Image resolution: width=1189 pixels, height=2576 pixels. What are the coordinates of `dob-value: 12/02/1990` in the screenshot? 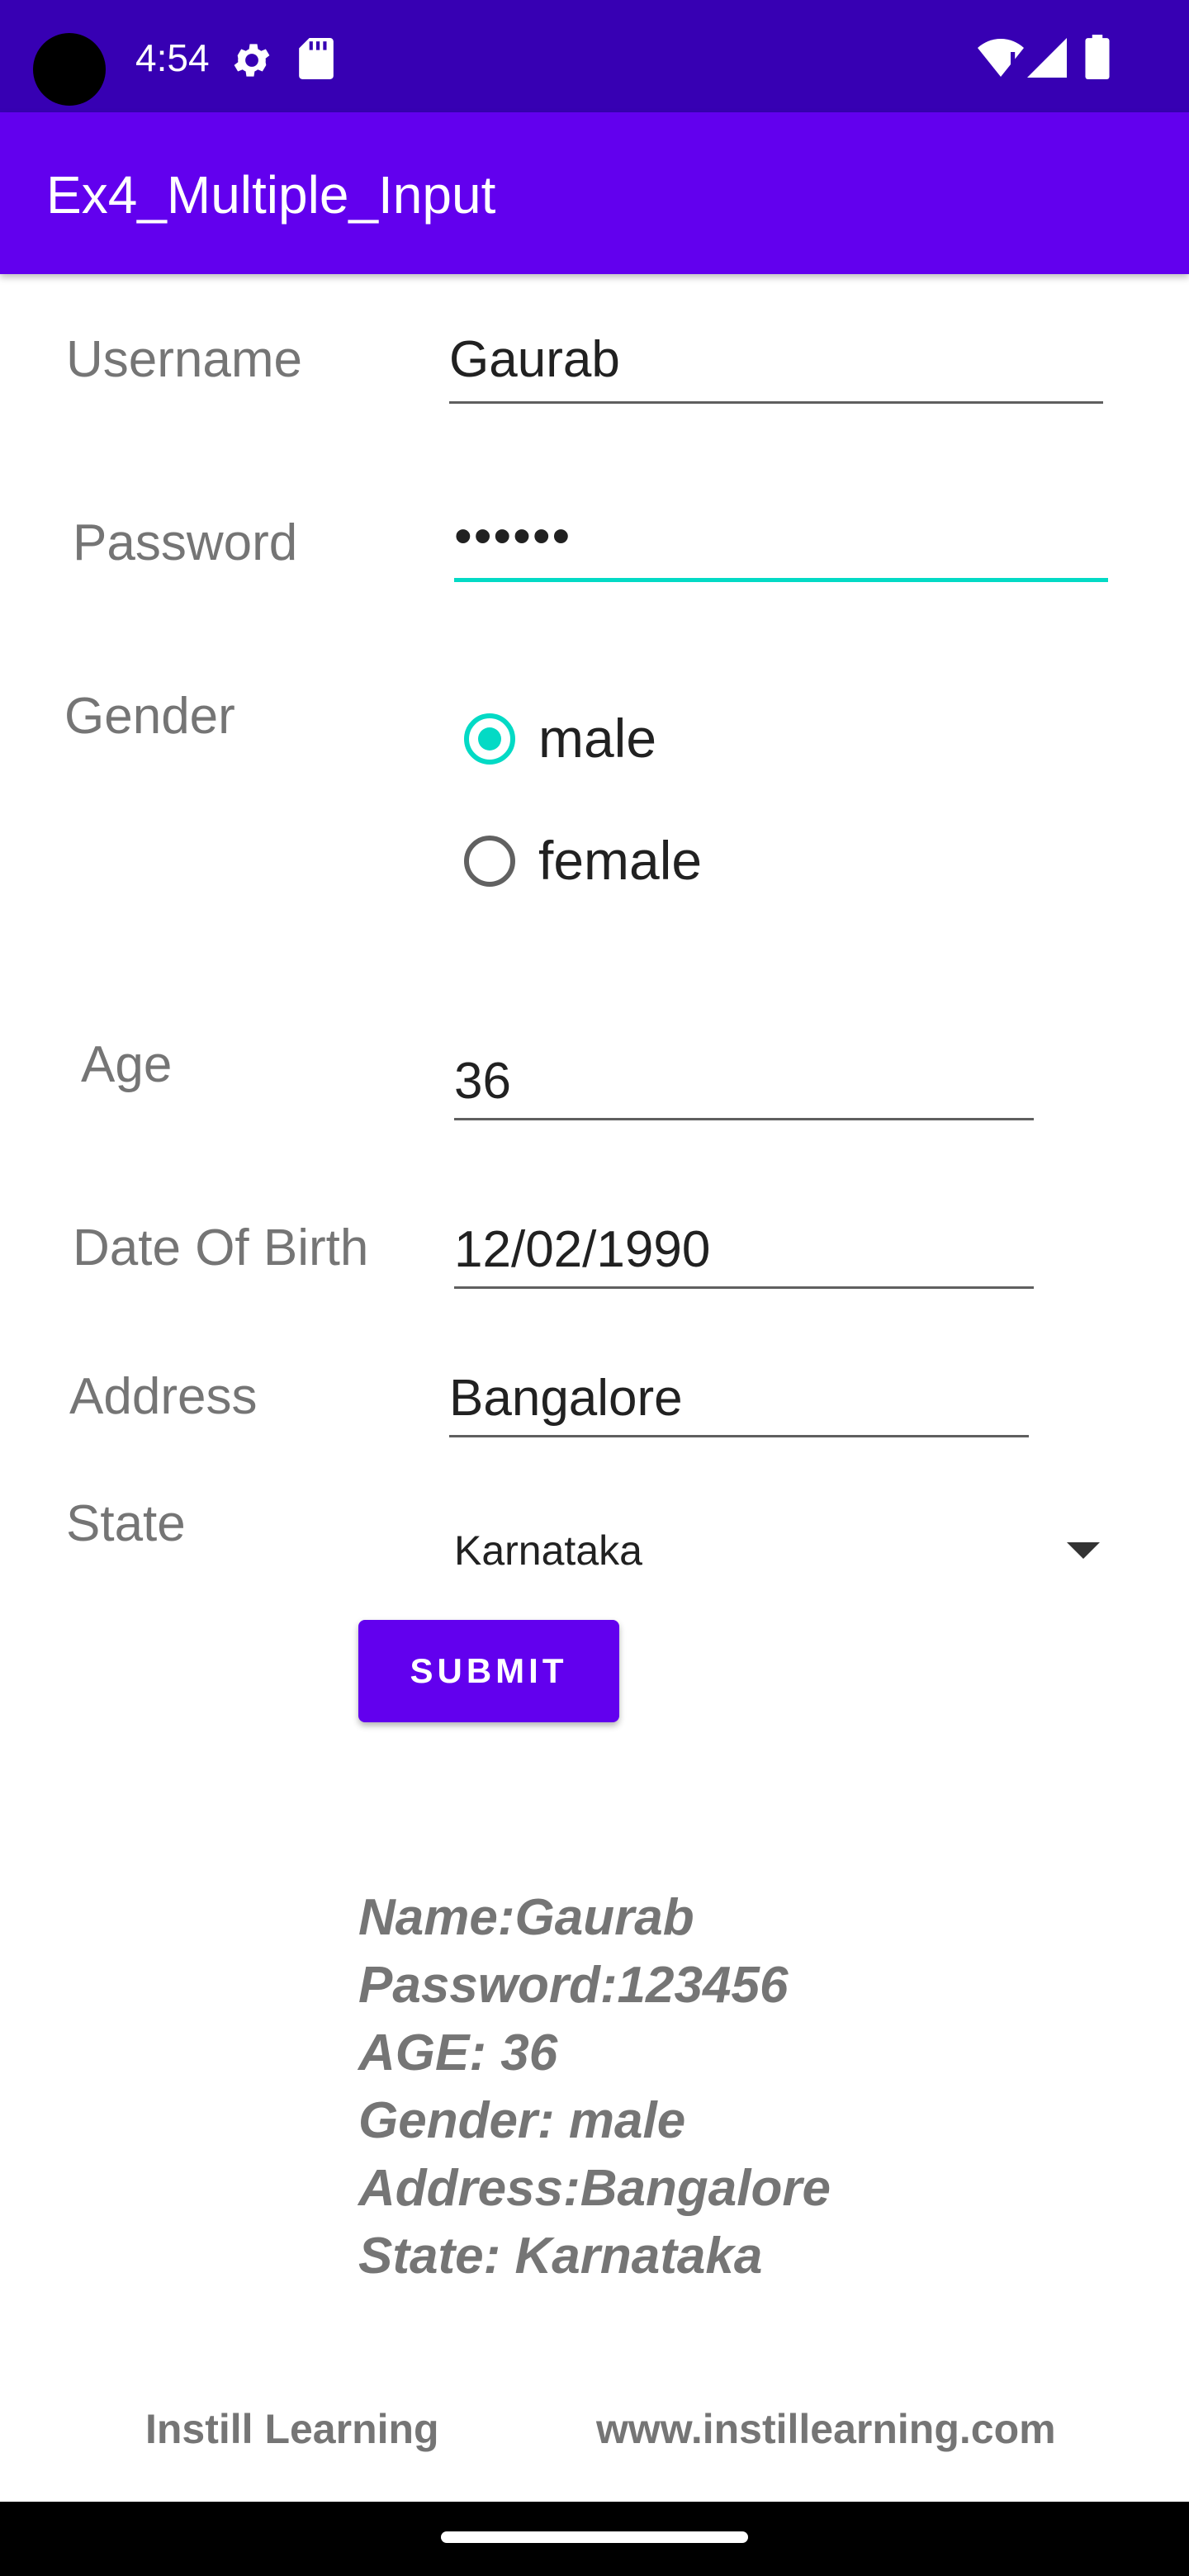 It's located at (582, 1249).